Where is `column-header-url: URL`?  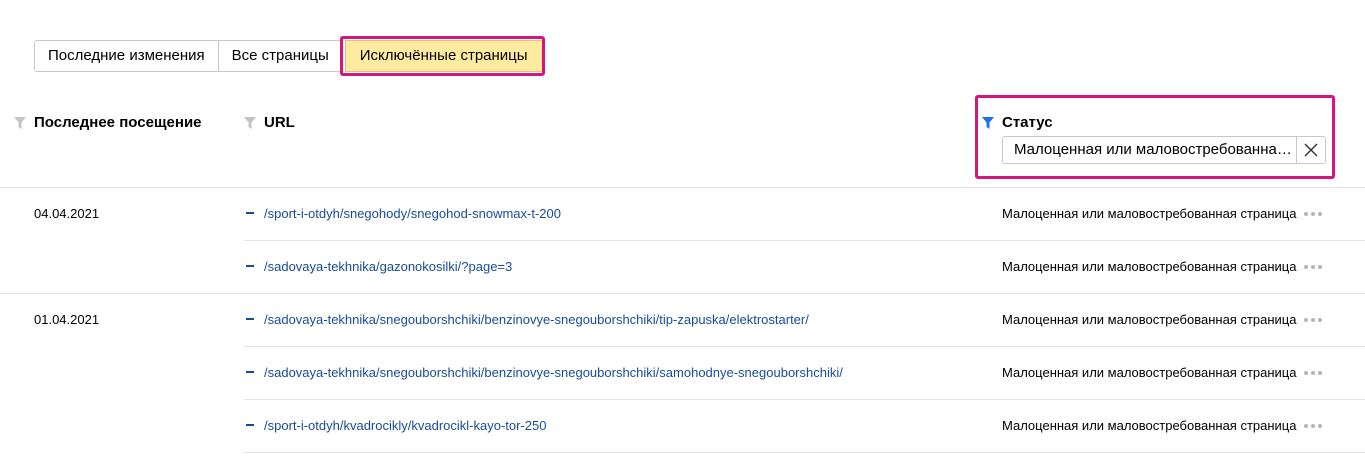
column-header-url: URL is located at coordinates (269, 122).